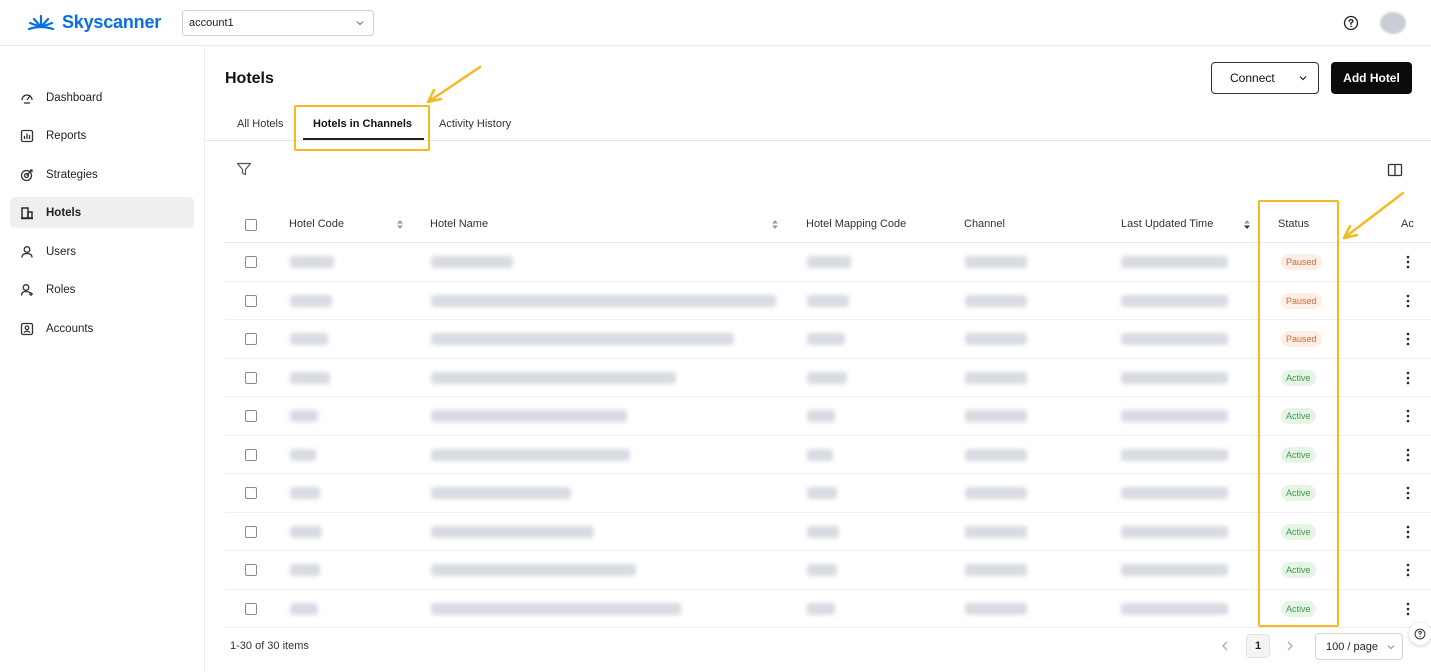 The height and width of the screenshot is (672, 1431). What do you see at coordinates (102, 289) in the screenshot?
I see `sidebar-item-roles: Roles` at bounding box center [102, 289].